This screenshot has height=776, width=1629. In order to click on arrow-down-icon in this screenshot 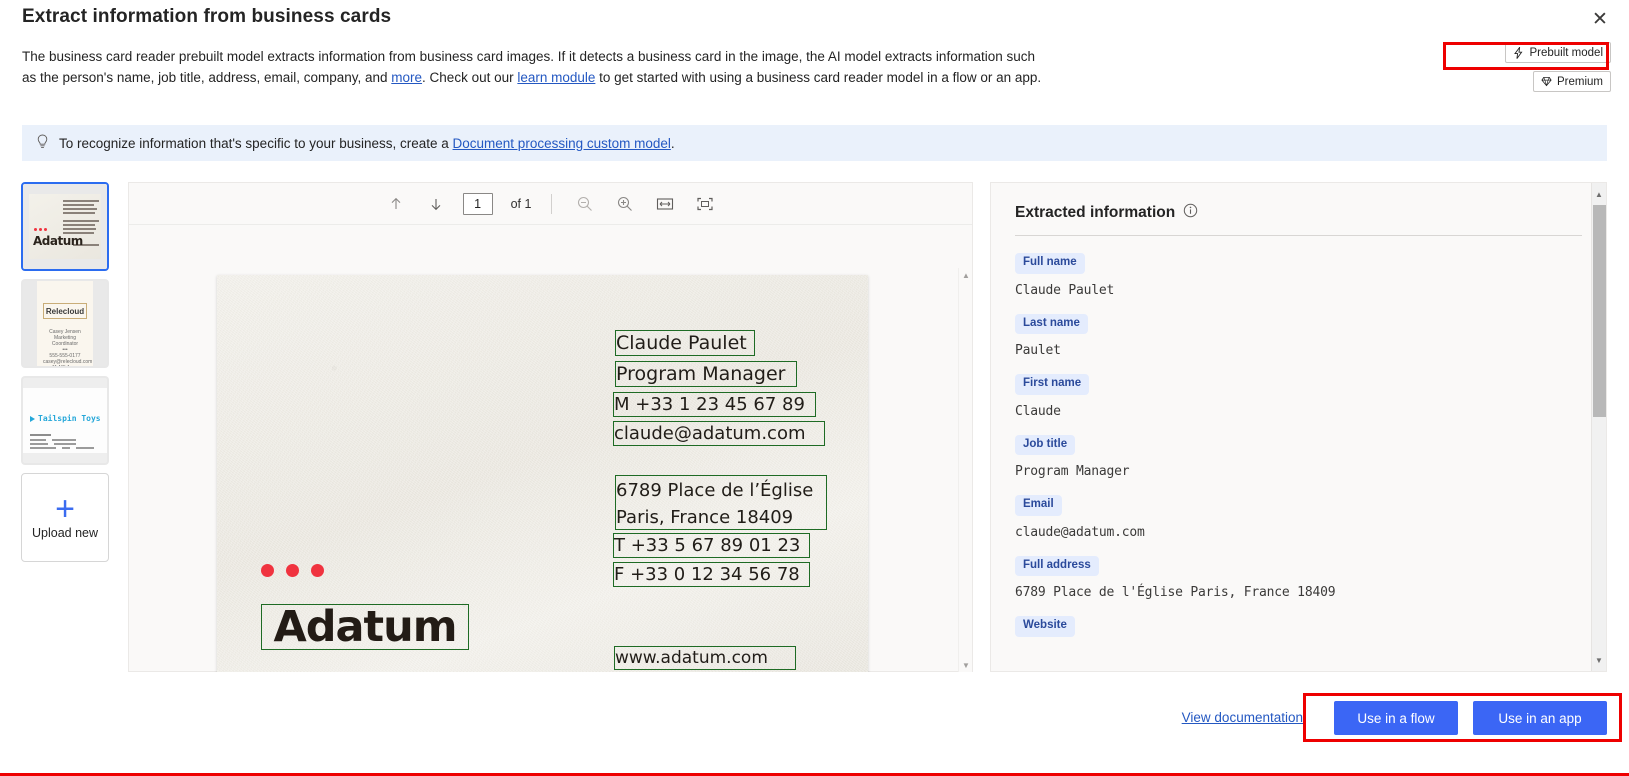, I will do `click(436, 204)`.